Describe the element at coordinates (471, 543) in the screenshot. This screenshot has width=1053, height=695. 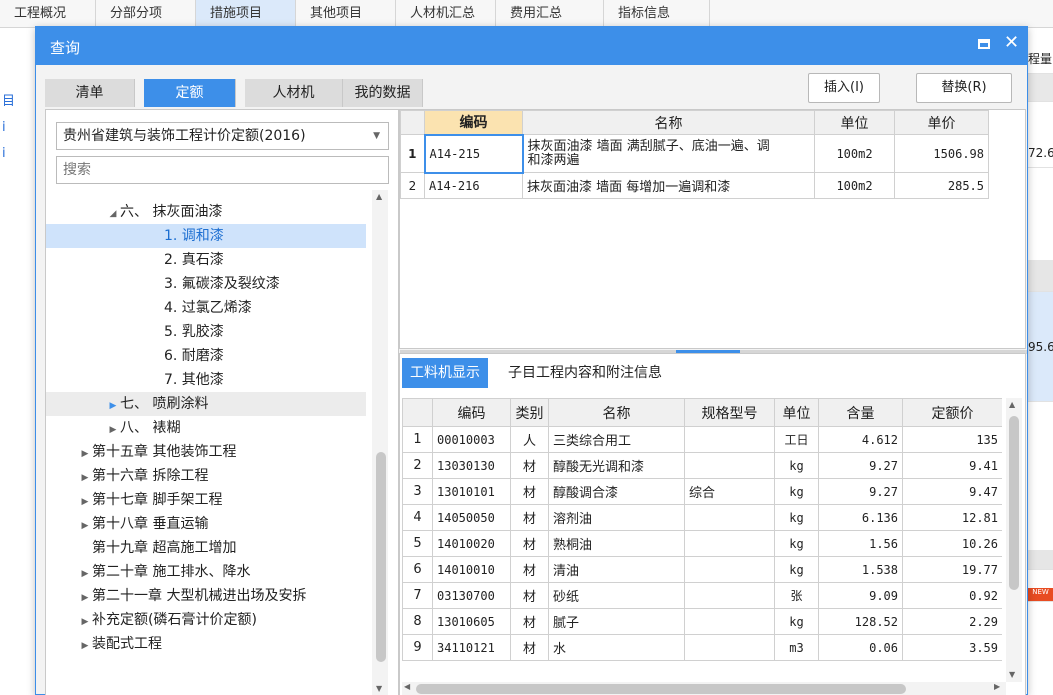
I see `resource-code-cell: 14010020` at that location.